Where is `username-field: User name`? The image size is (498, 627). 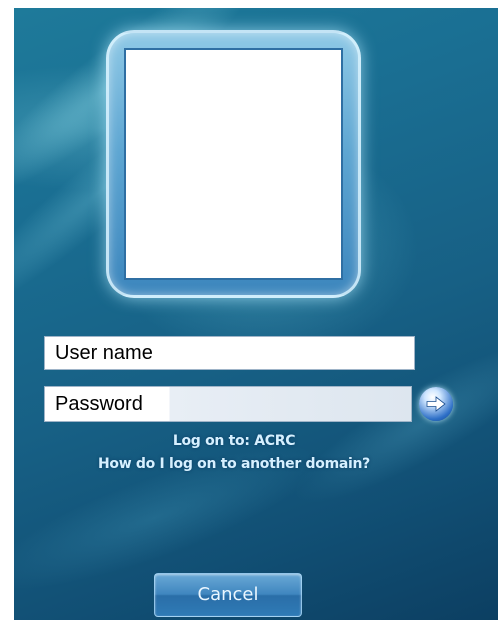 username-field: User name is located at coordinates (229, 353).